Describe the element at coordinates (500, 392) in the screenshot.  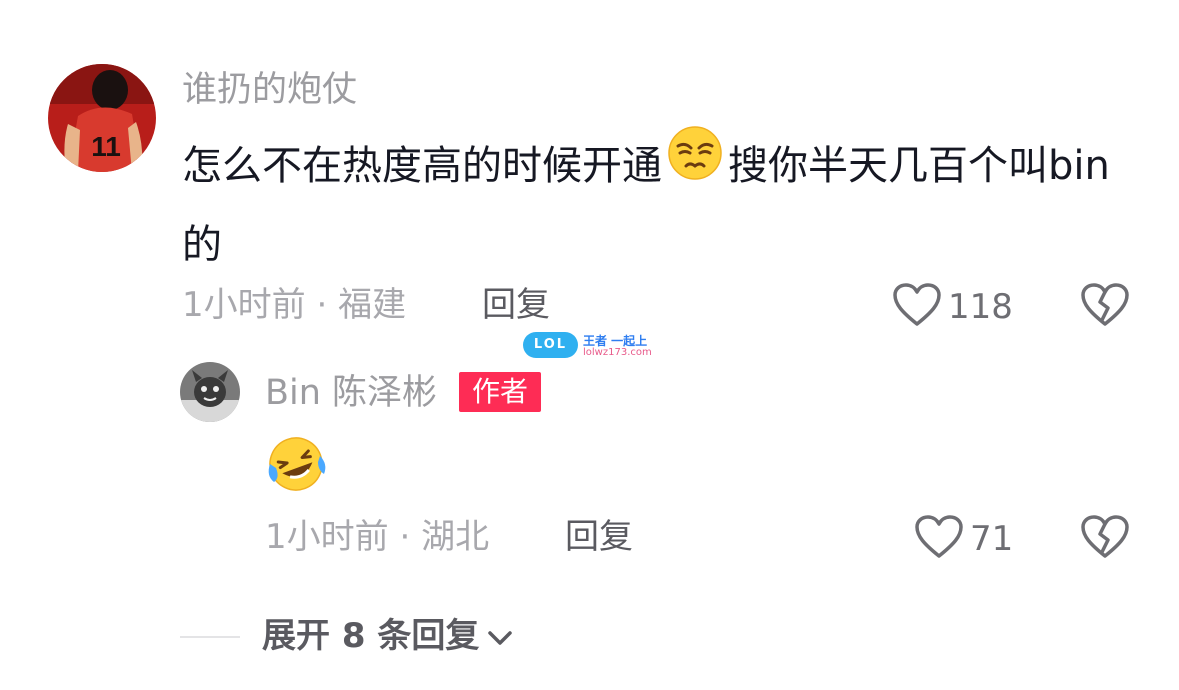
I see `author-badge: 作者` at that location.